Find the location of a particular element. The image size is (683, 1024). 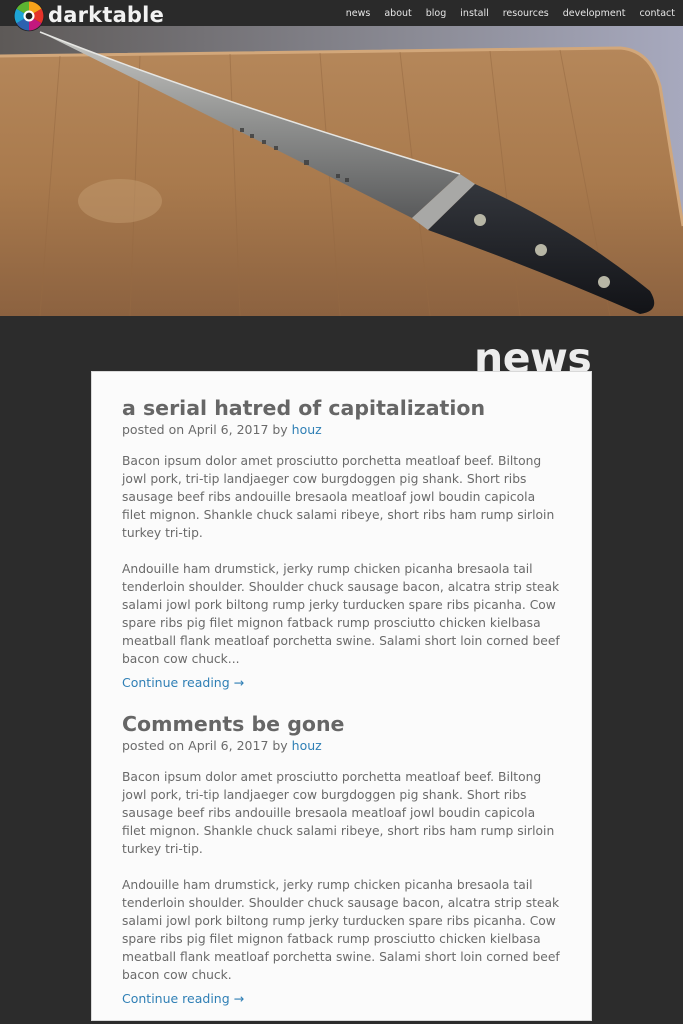

brand-name: darktable is located at coordinates (106, 15).